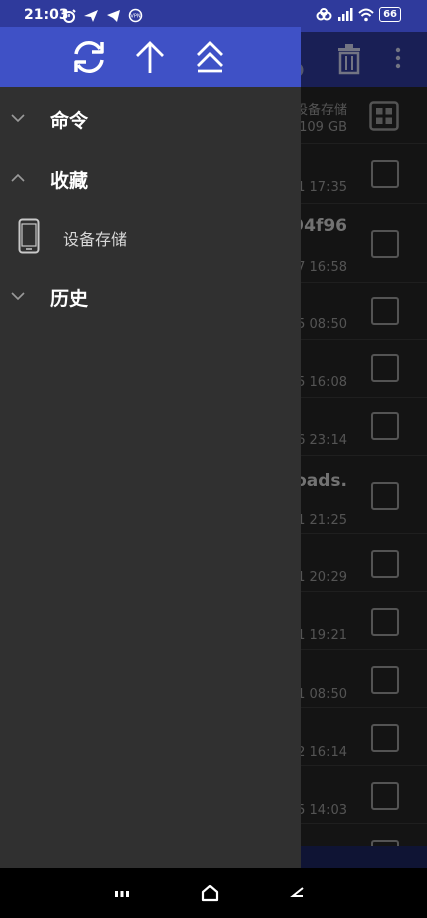 This screenshot has height=918, width=427. Describe the element at coordinates (29, 236) in the screenshot. I see `phone-icon` at that location.